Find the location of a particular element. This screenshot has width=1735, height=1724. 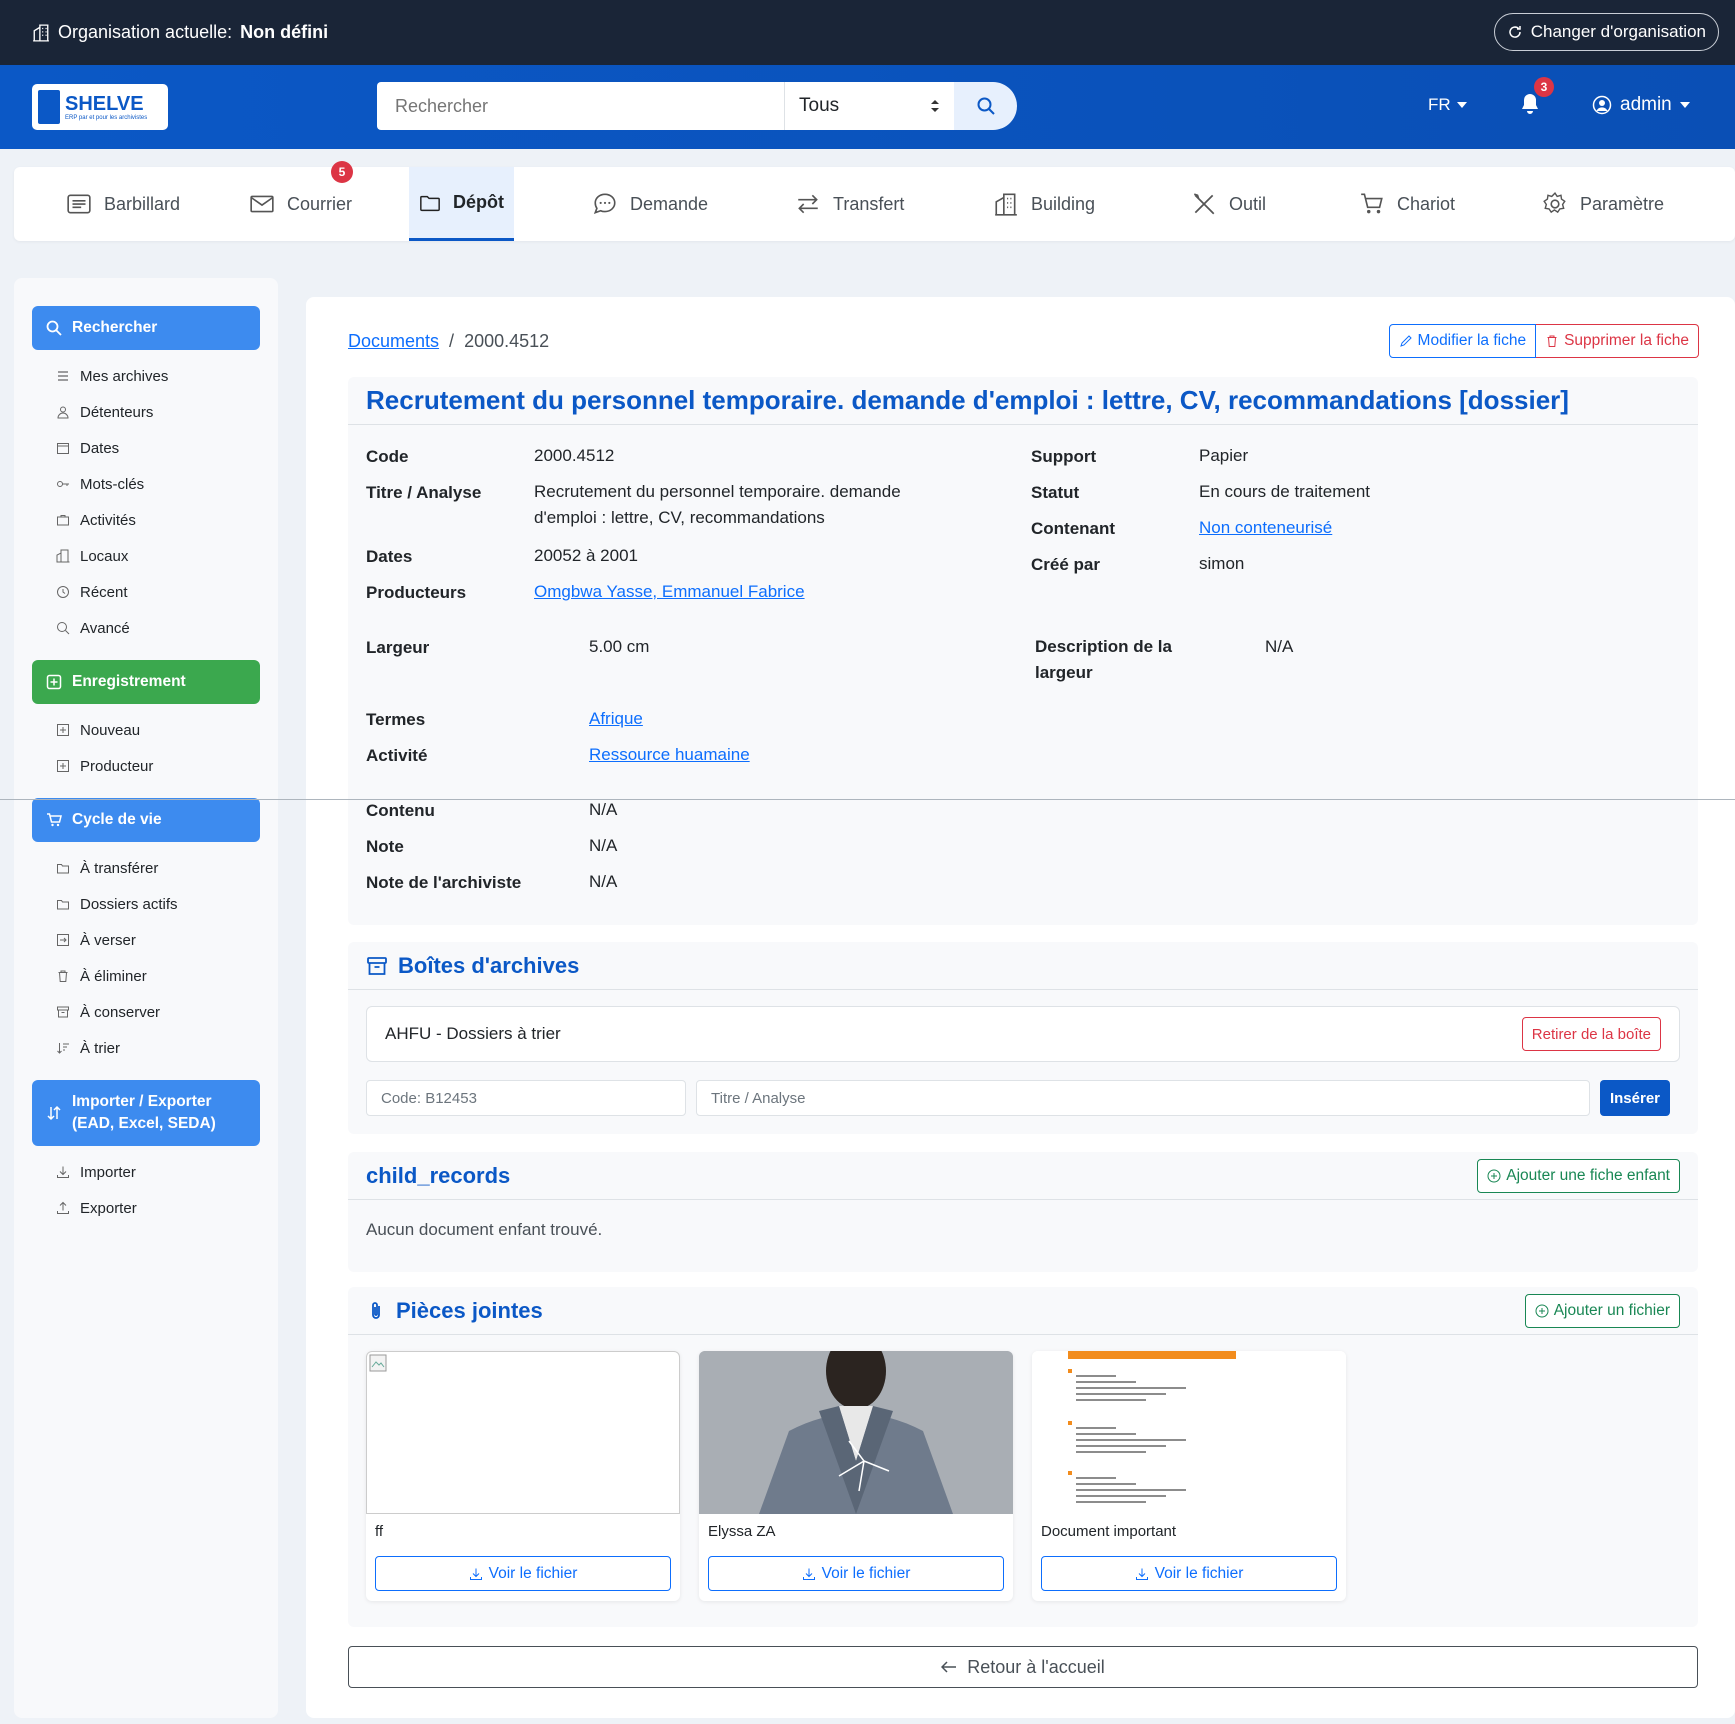

sidebar-item-dossiers-actifs: Dossiers actifs is located at coordinates (146, 904).